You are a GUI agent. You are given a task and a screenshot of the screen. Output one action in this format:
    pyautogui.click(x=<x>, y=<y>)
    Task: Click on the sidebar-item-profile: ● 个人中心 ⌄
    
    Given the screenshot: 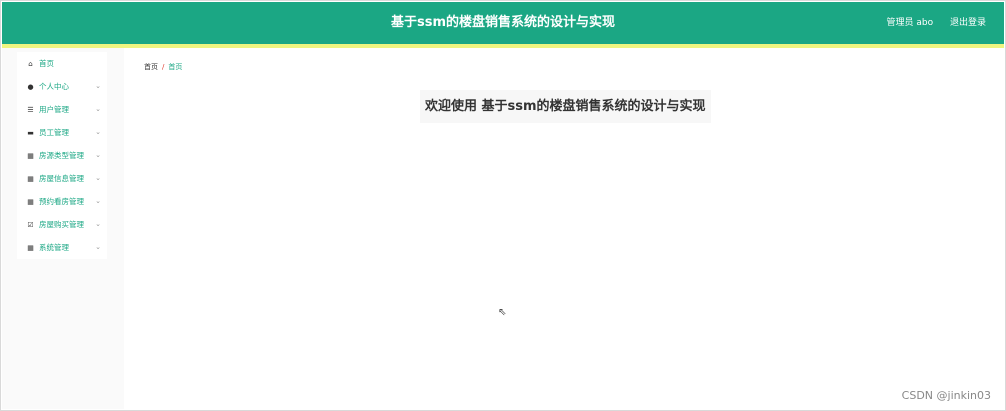 What is the action you would take?
    pyautogui.click(x=62, y=86)
    